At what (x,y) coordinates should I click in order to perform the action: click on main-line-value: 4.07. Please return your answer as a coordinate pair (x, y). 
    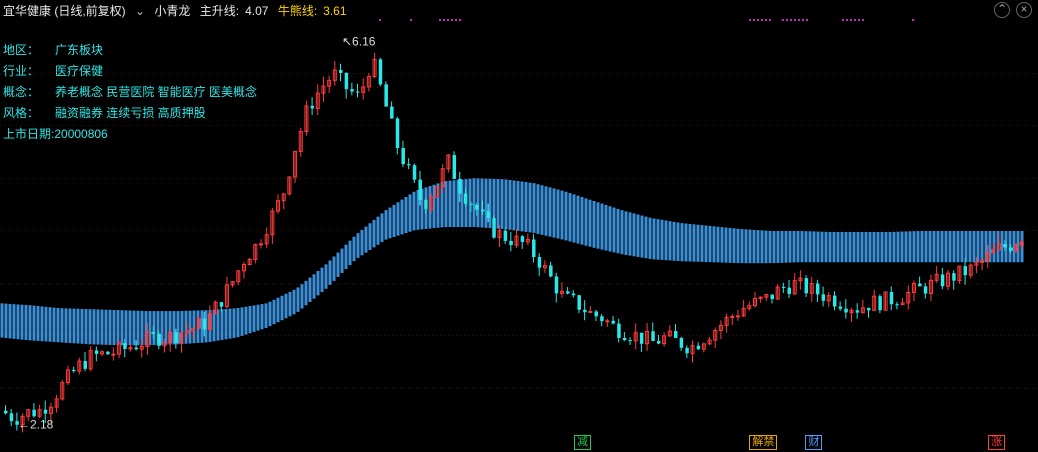
    Looking at the image, I should click on (257, 11).